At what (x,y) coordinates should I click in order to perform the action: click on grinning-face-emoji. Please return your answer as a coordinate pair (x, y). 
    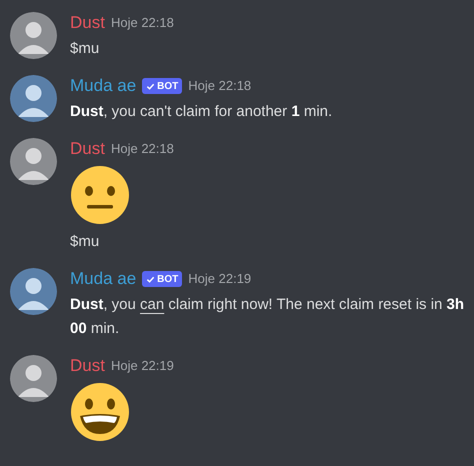
    Looking at the image, I should click on (100, 412).